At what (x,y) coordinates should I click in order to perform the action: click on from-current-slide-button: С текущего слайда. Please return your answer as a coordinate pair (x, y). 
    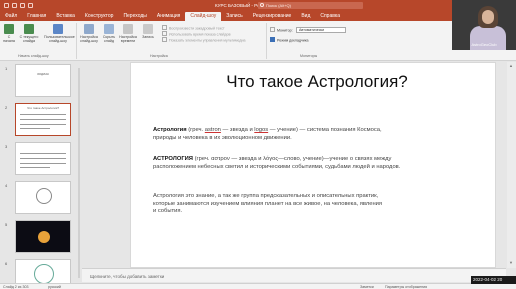
    Looking at the image, I should click on (29, 33).